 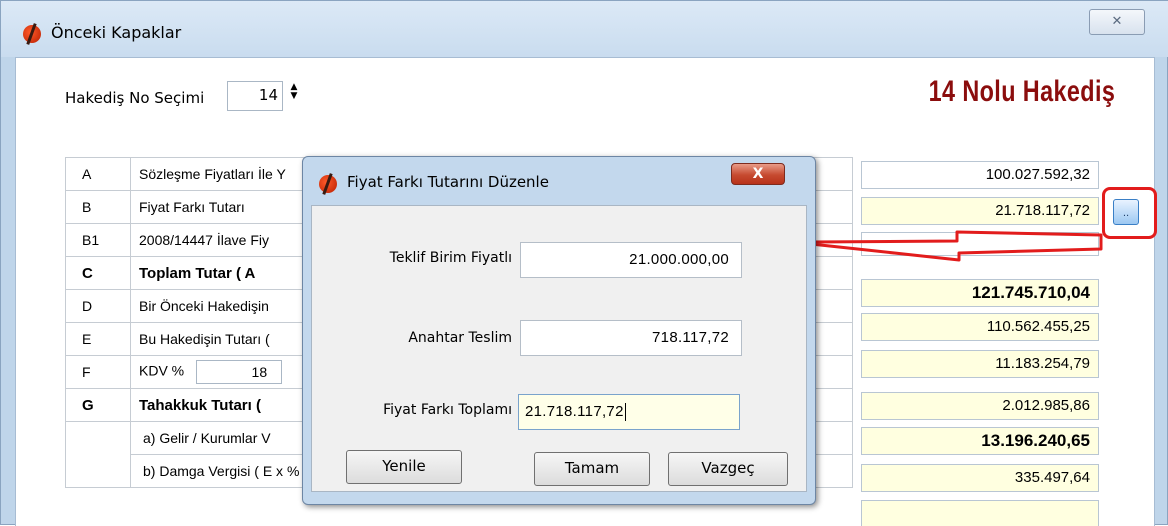 What do you see at coordinates (98, 273) in the screenshot?
I see `row-code: C` at bounding box center [98, 273].